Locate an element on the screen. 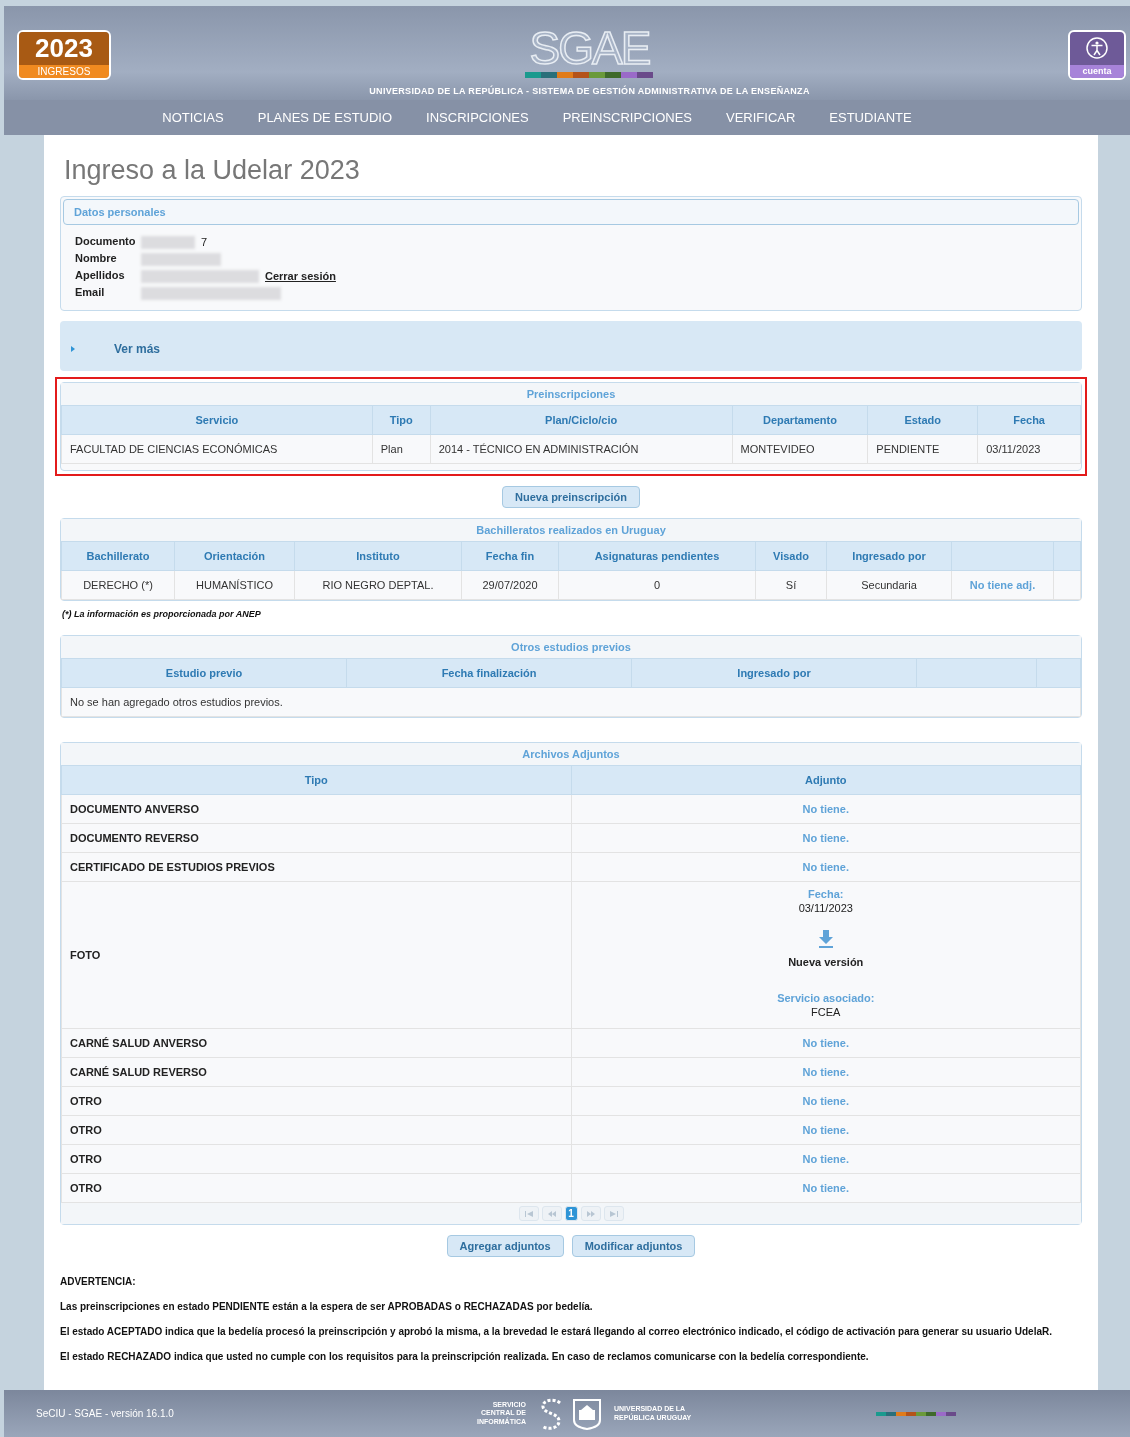 The width and height of the screenshot is (1130, 1437). column-header: Asignaturas pendientes is located at coordinates (657, 556).